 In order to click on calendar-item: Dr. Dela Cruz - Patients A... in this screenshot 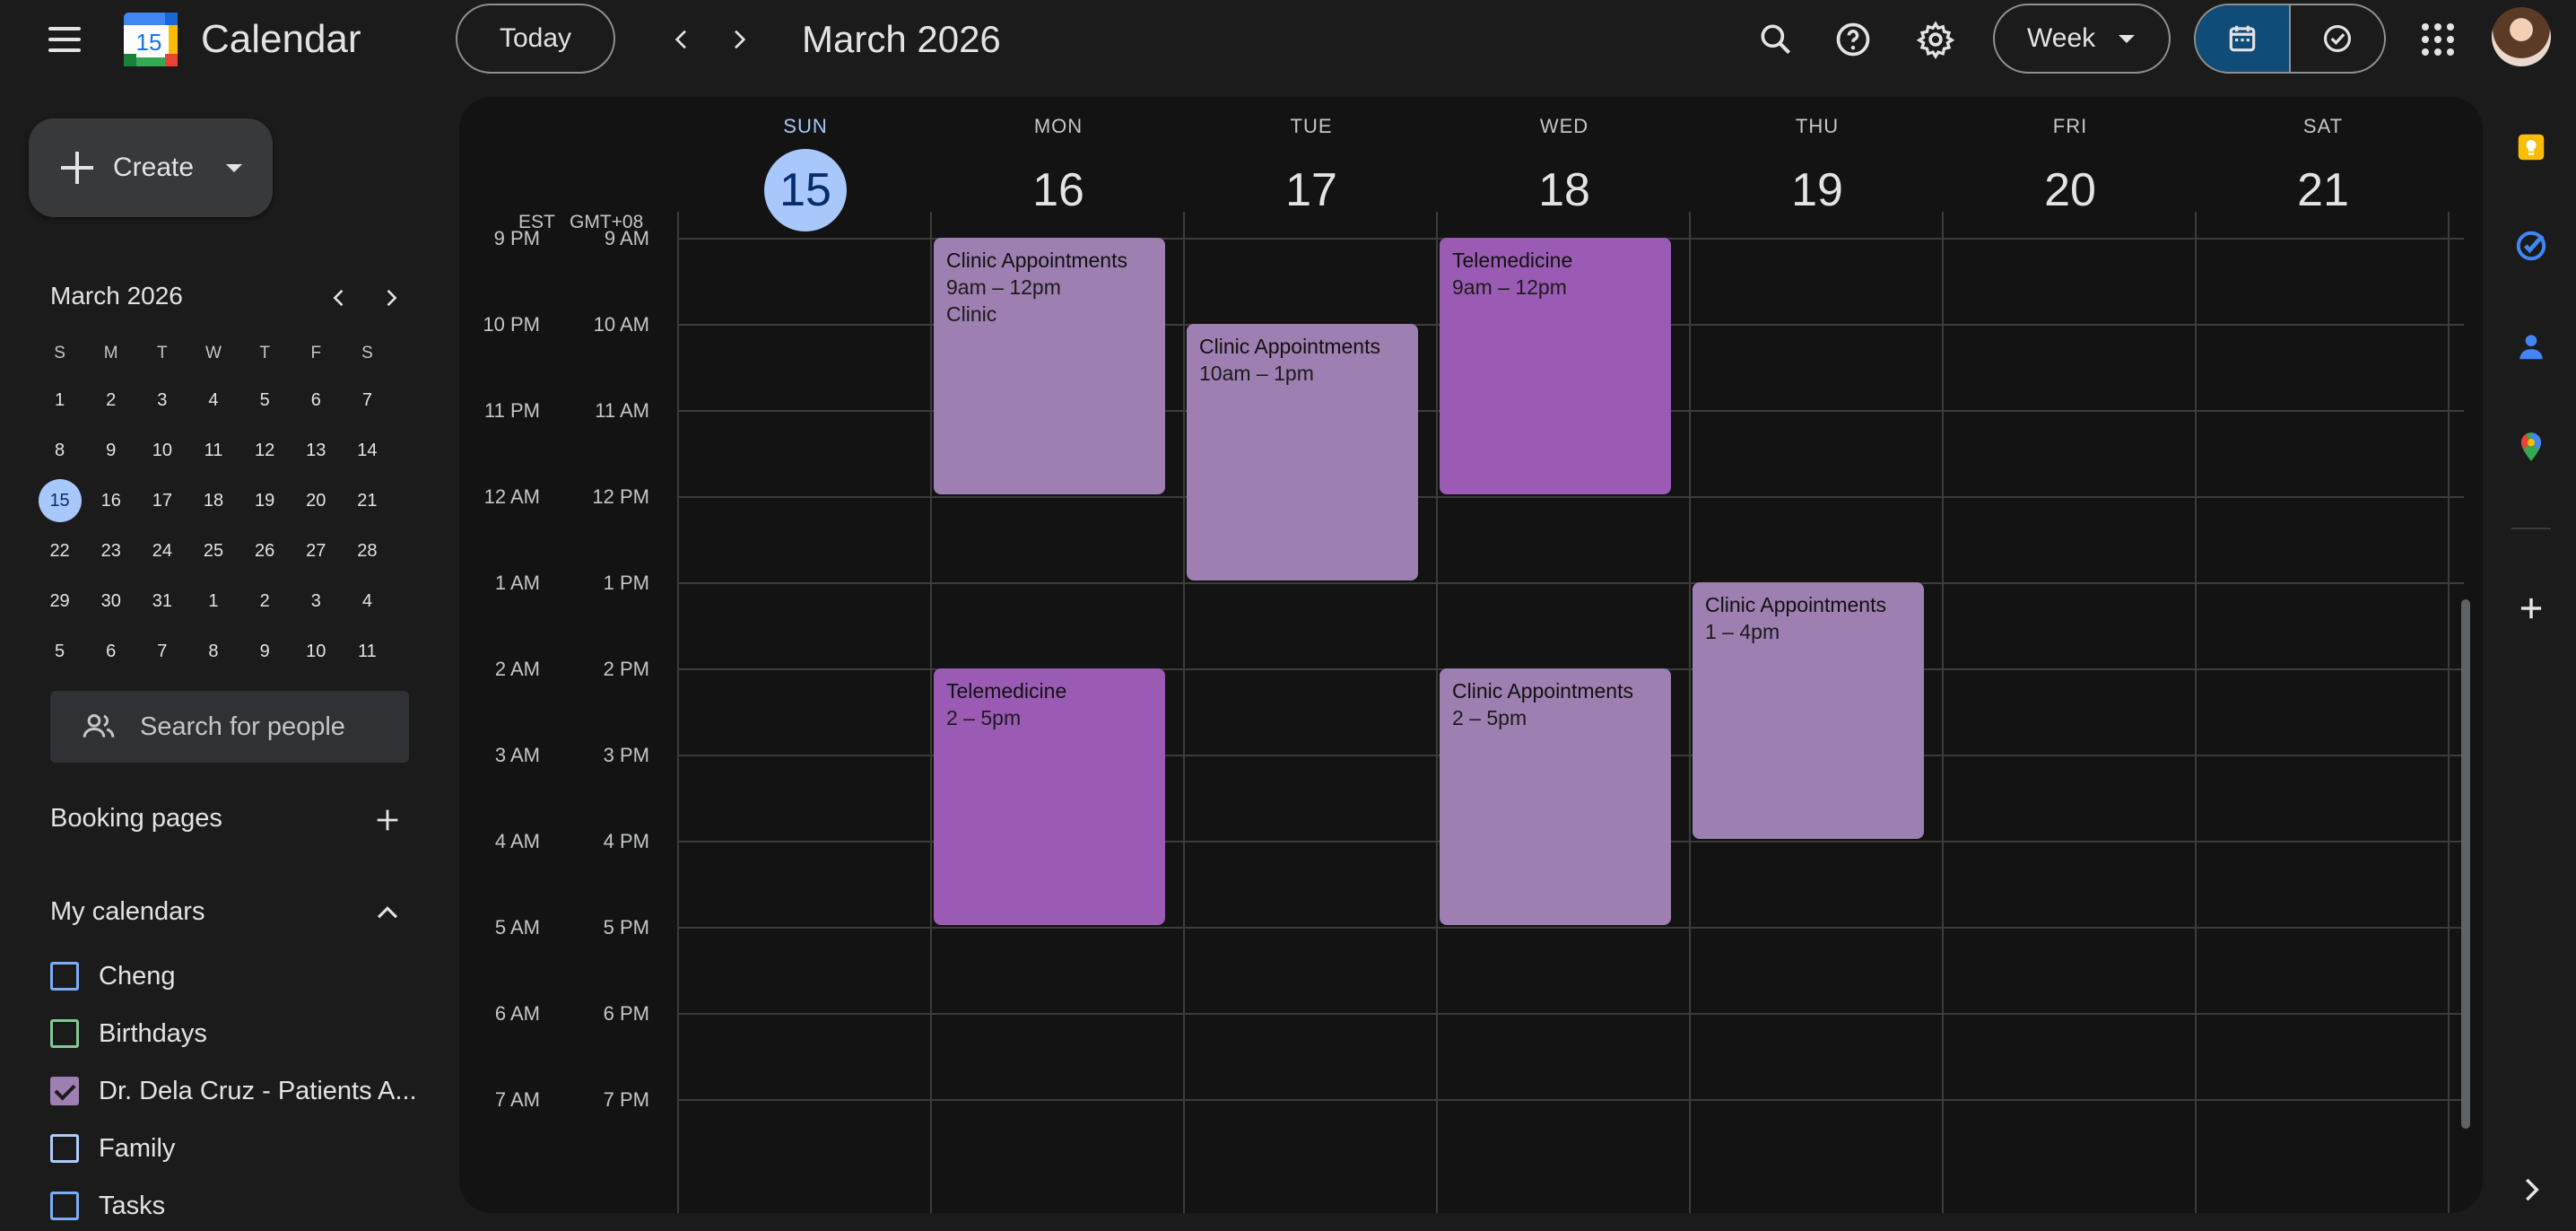, I will do `click(233, 1091)`.